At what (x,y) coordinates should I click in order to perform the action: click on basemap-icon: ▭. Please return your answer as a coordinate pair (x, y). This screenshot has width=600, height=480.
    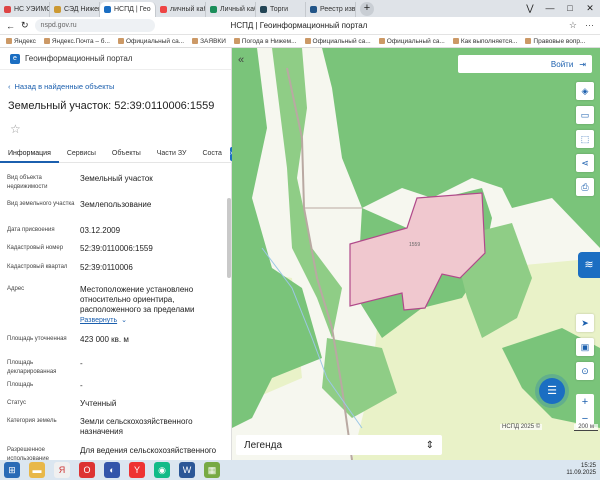
    Looking at the image, I should click on (585, 115).